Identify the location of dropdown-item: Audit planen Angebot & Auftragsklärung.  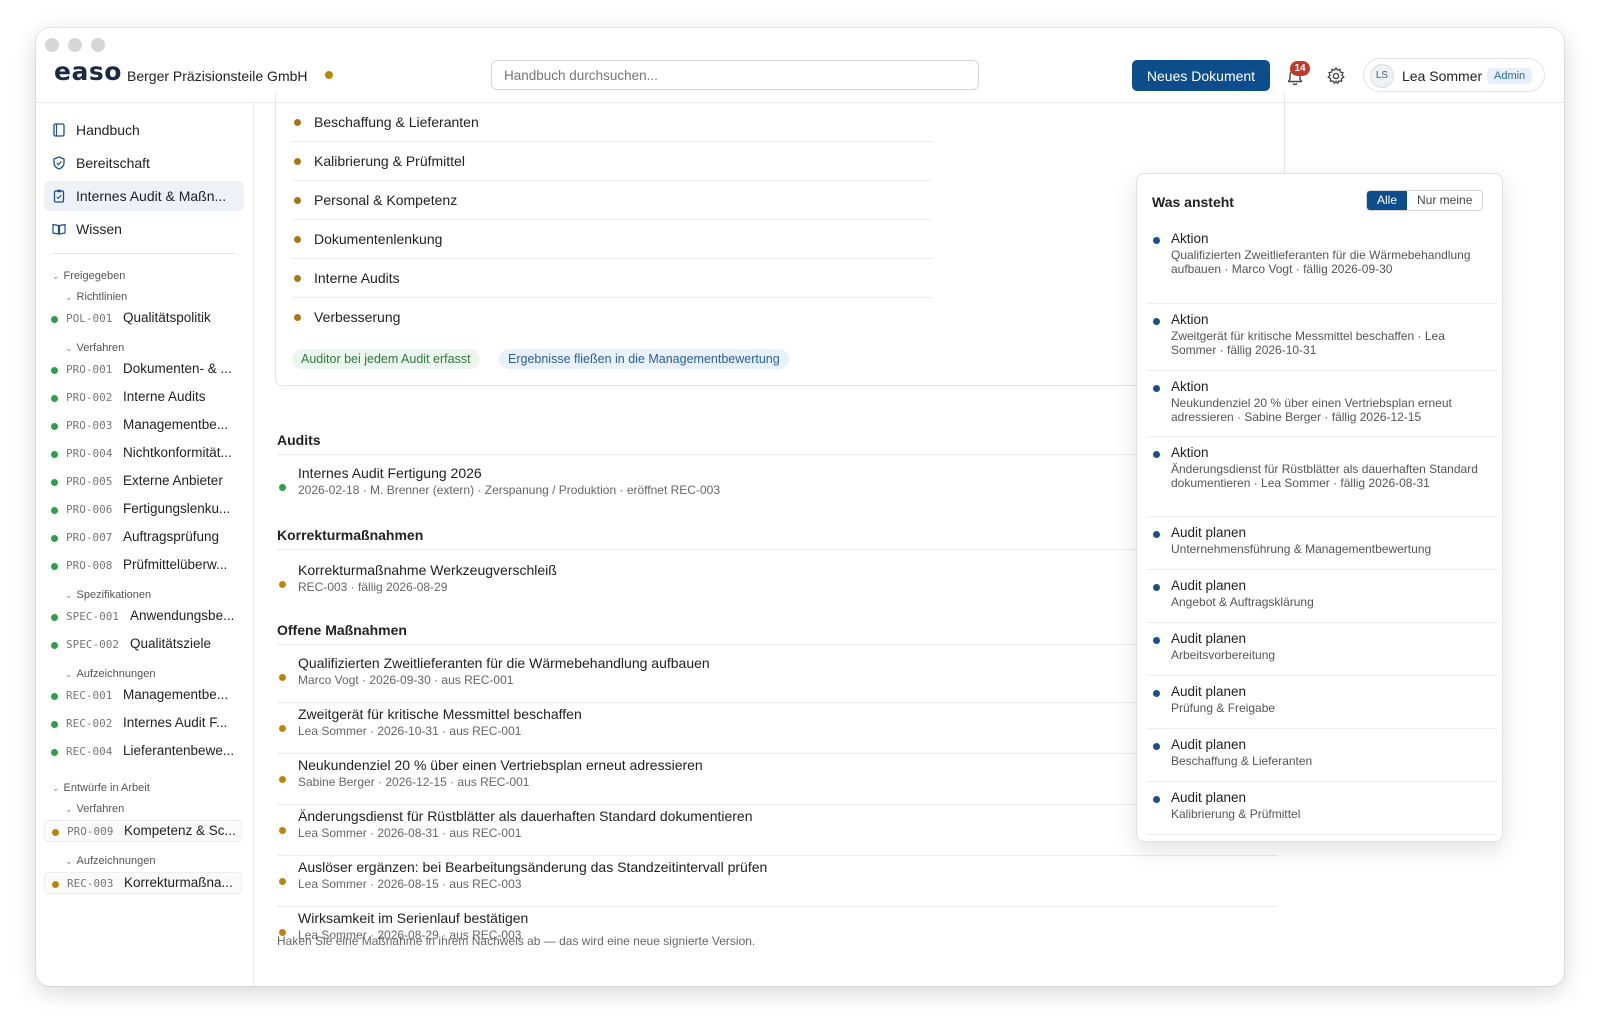
(1322, 596).